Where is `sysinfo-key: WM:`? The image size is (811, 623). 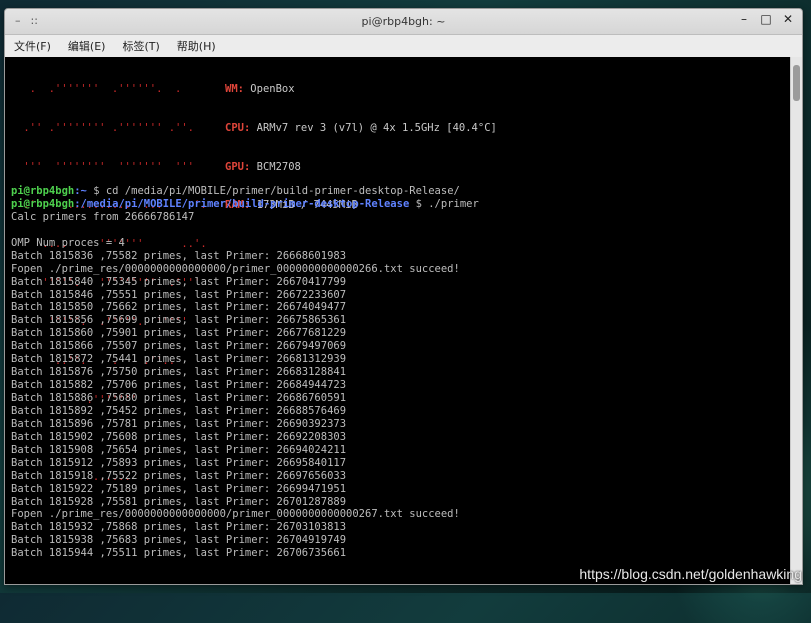 sysinfo-key: WM: is located at coordinates (234, 88).